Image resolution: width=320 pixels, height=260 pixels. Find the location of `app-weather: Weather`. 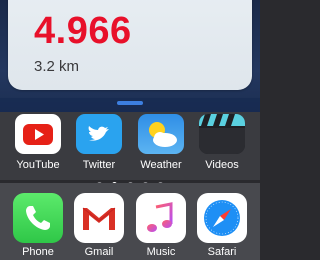

app-weather: Weather is located at coordinates (161, 142).